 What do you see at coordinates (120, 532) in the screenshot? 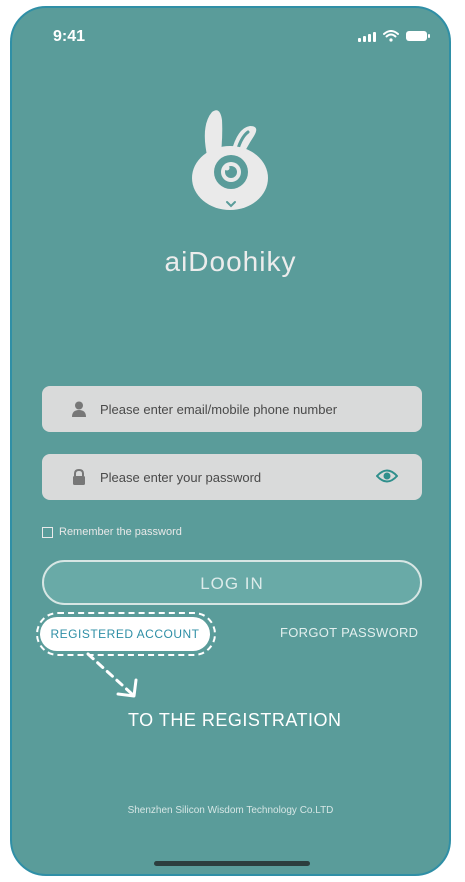
I see `remember-label: Remember the password` at bounding box center [120, 532].